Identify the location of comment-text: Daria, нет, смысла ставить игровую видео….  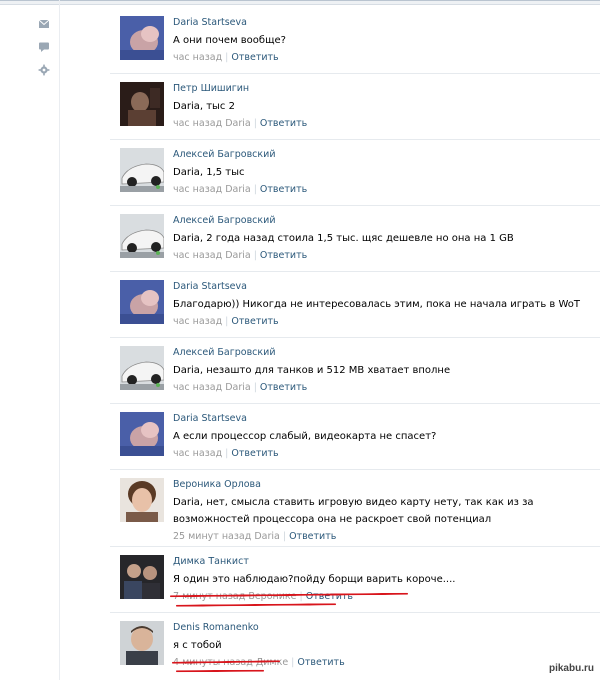
(353, 511).